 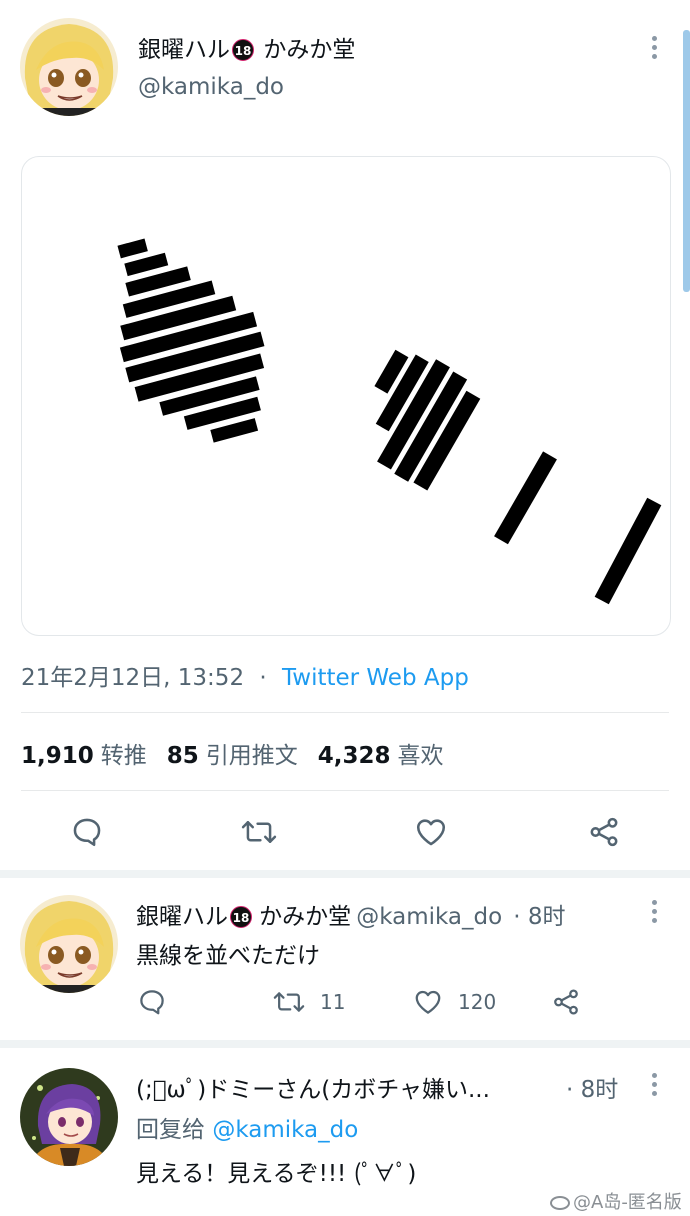 I want to click on reply-author-name-suffix: かみか堂, so click(x=305, y=917).